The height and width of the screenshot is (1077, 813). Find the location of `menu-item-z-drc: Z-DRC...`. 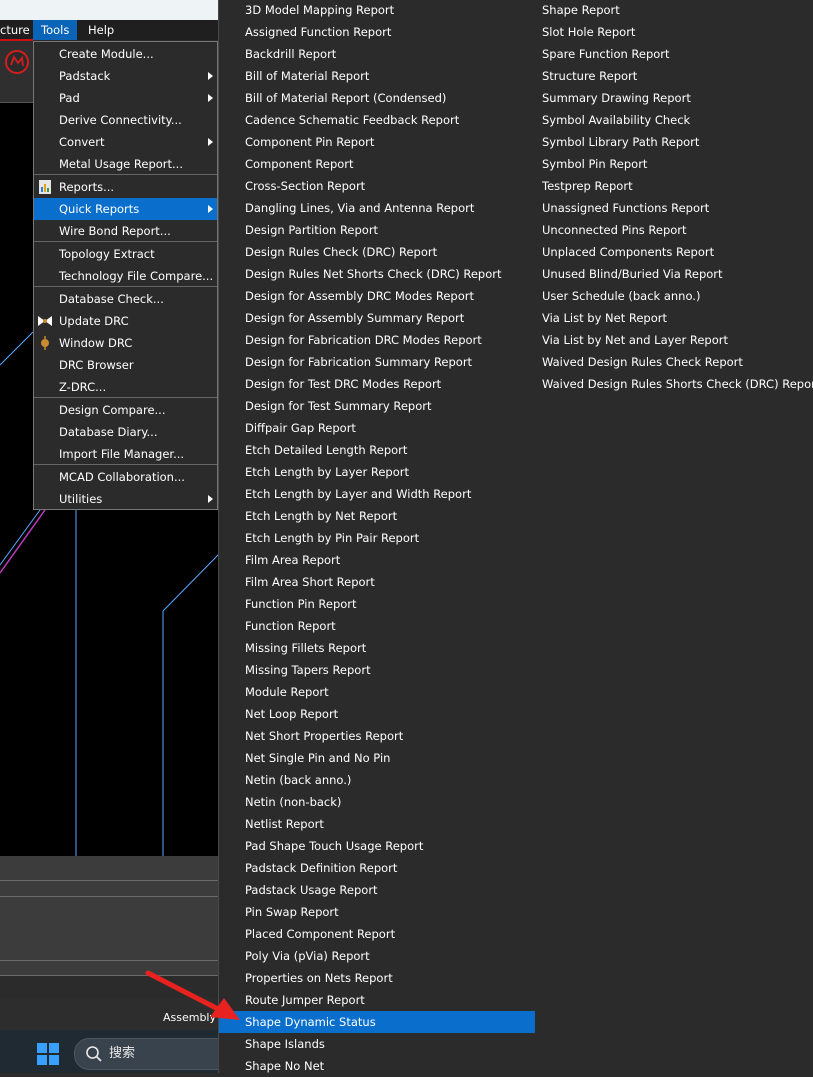

menu-item-z-drc: Z-DRC... is located at coordinates (125, 387).